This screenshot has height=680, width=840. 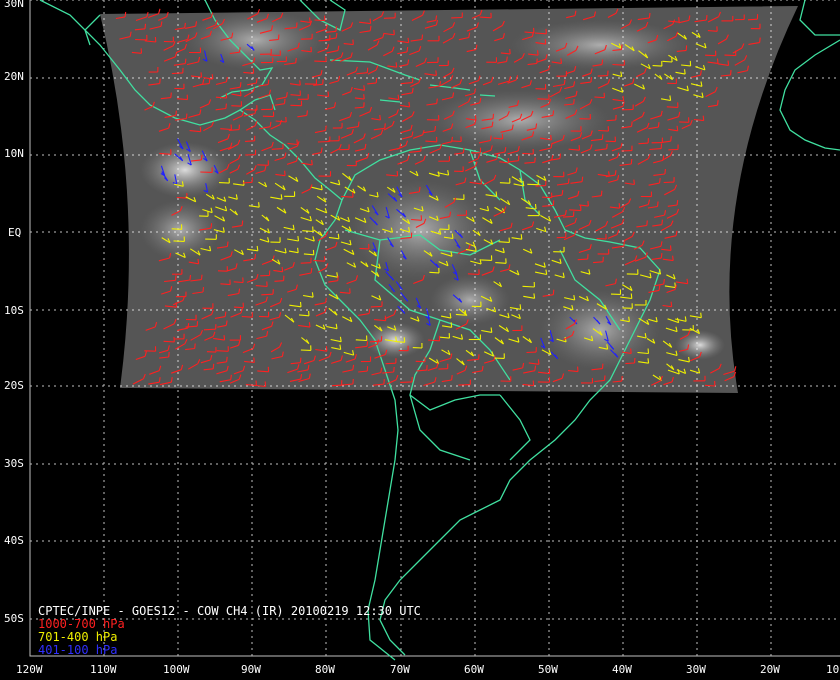 I want to click on lon-label-90w: 90W, so click(x=251, y=669).